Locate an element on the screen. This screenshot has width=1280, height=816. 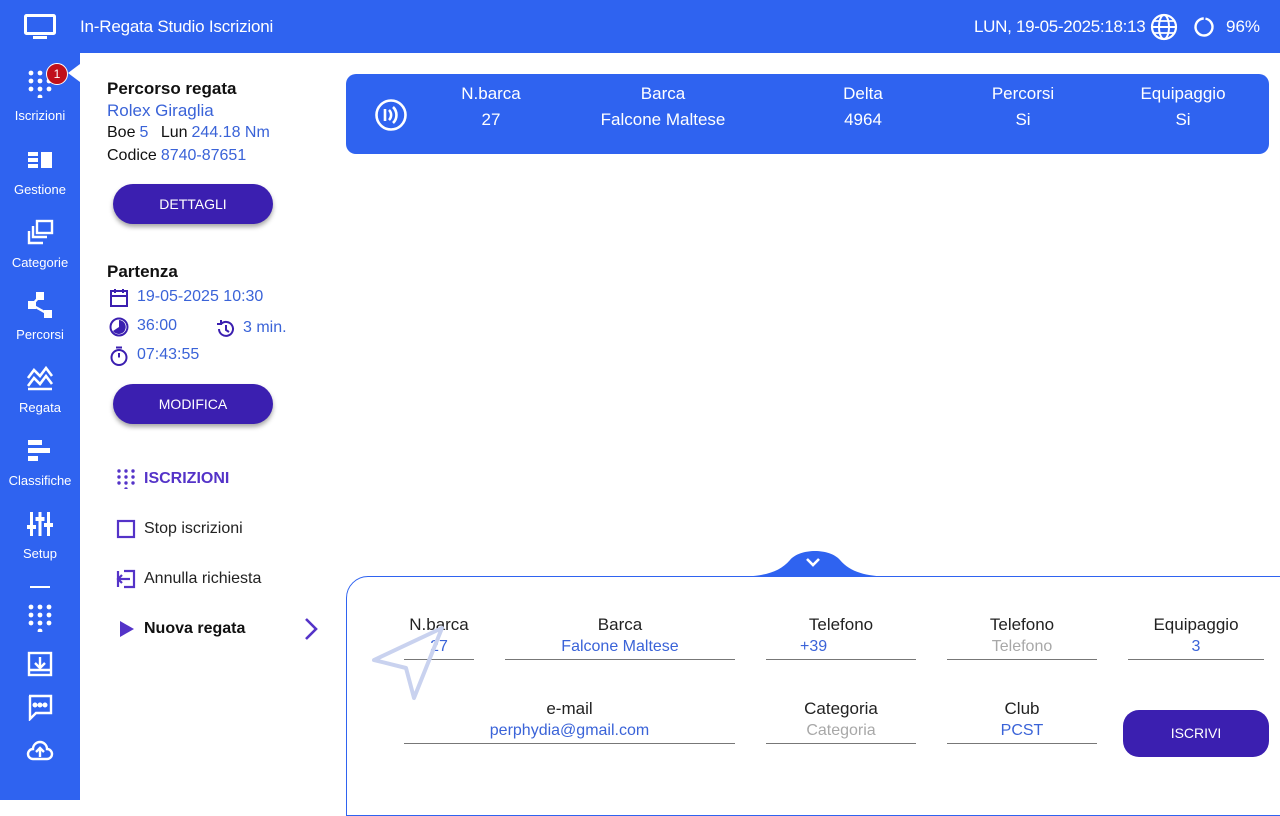
chat-icon is located at coordinates (40, 707).